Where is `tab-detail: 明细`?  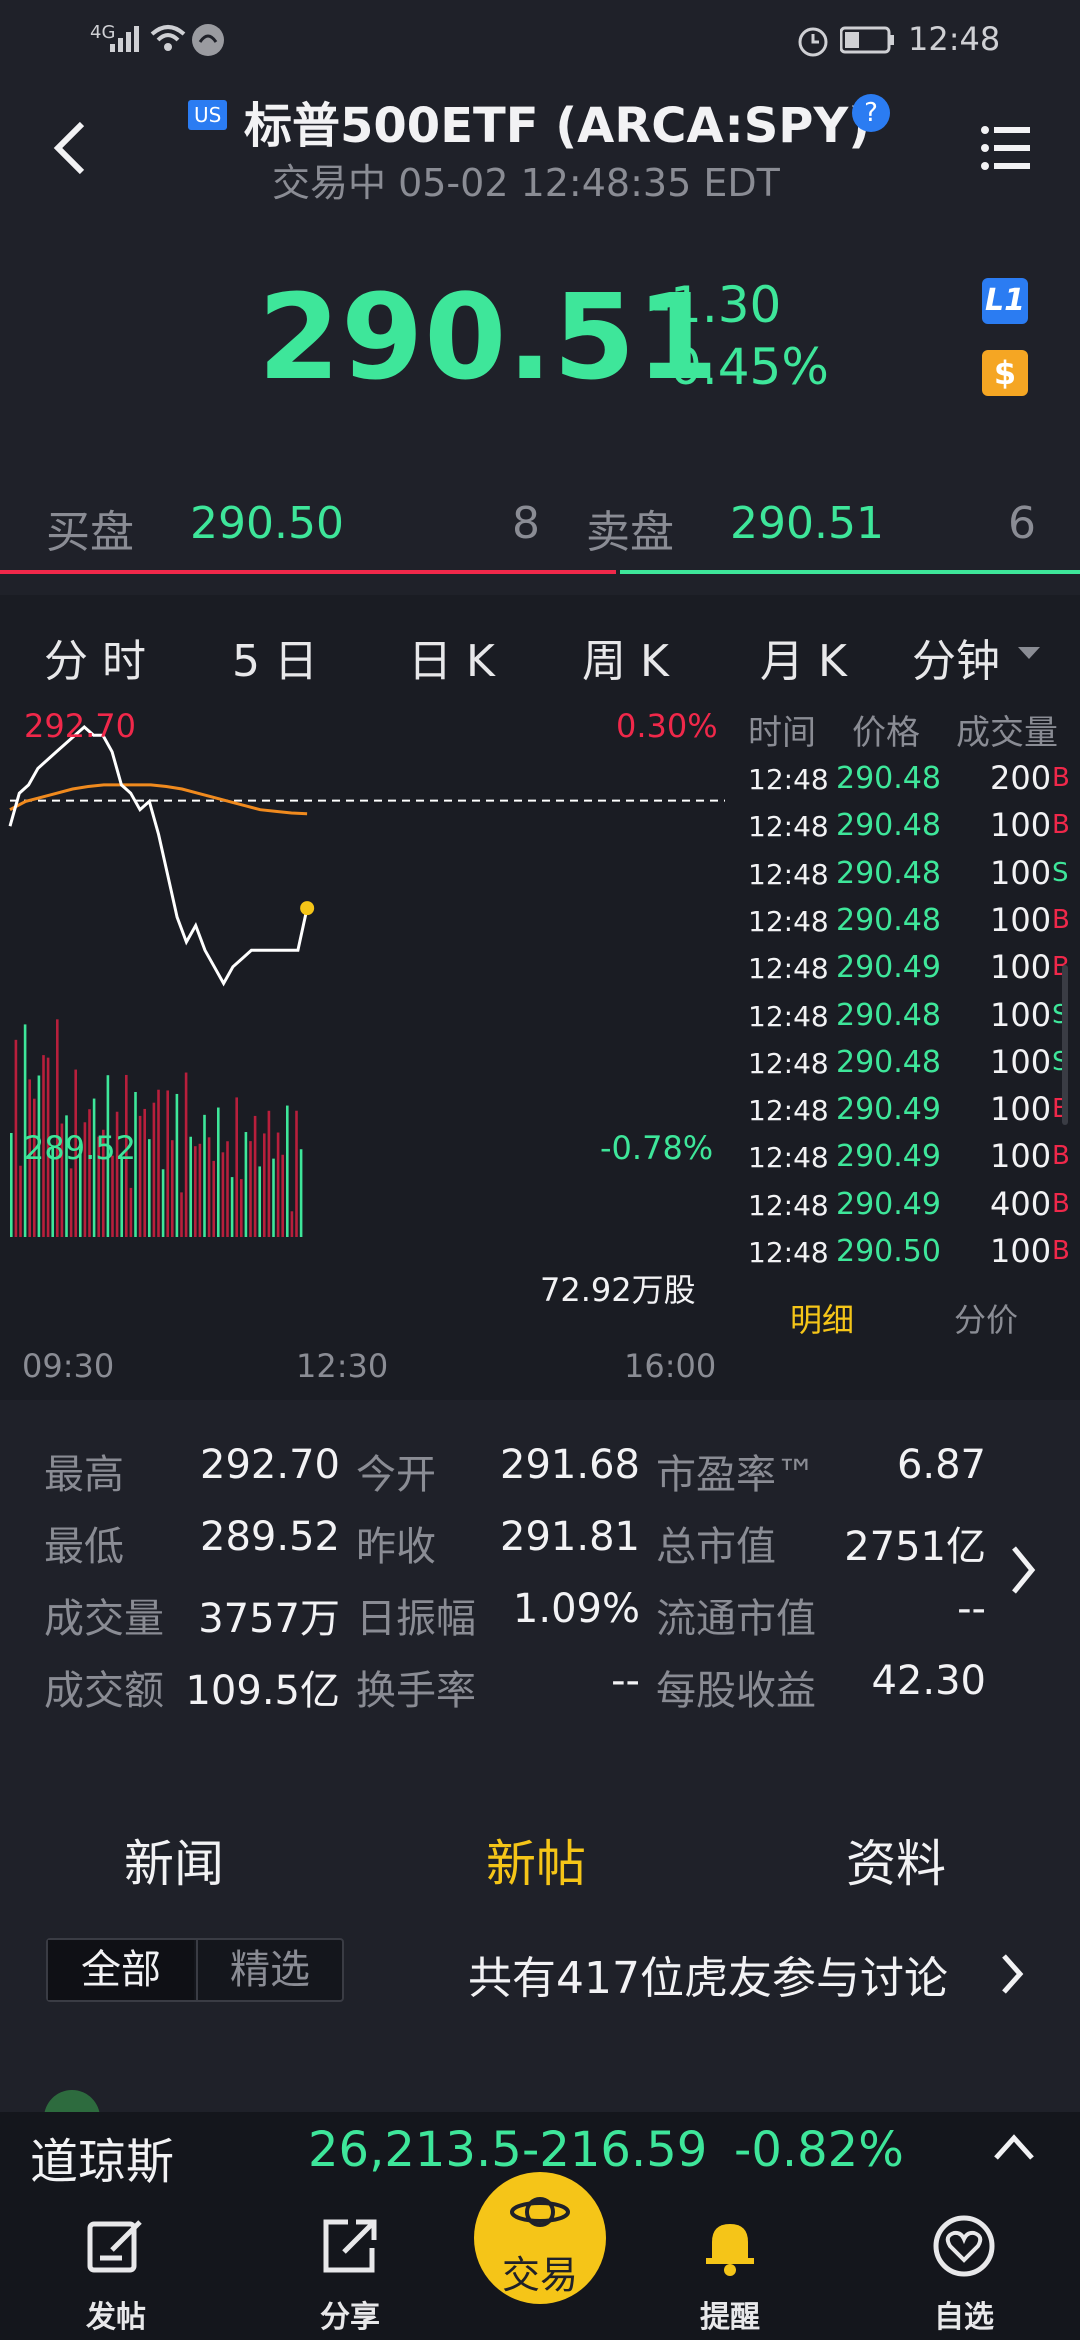 tab-detail: 明细 is located at coordinates (822, 1318).